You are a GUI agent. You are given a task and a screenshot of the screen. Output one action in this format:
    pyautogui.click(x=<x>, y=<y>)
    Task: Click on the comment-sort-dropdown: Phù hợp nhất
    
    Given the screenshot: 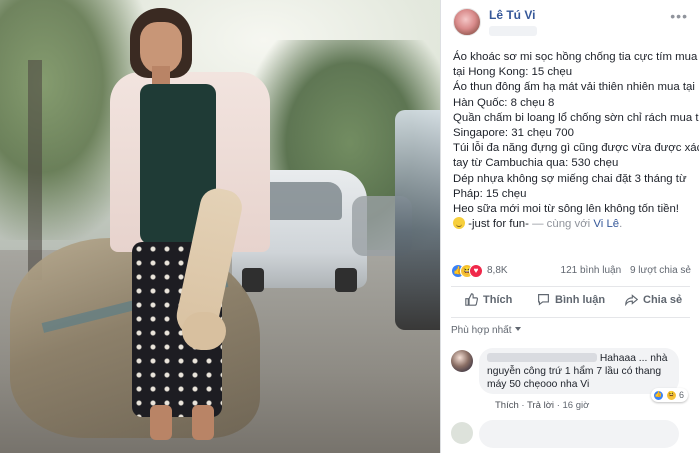 What is the action you would take?
    pyautogui.click(x=486, y=330)
    